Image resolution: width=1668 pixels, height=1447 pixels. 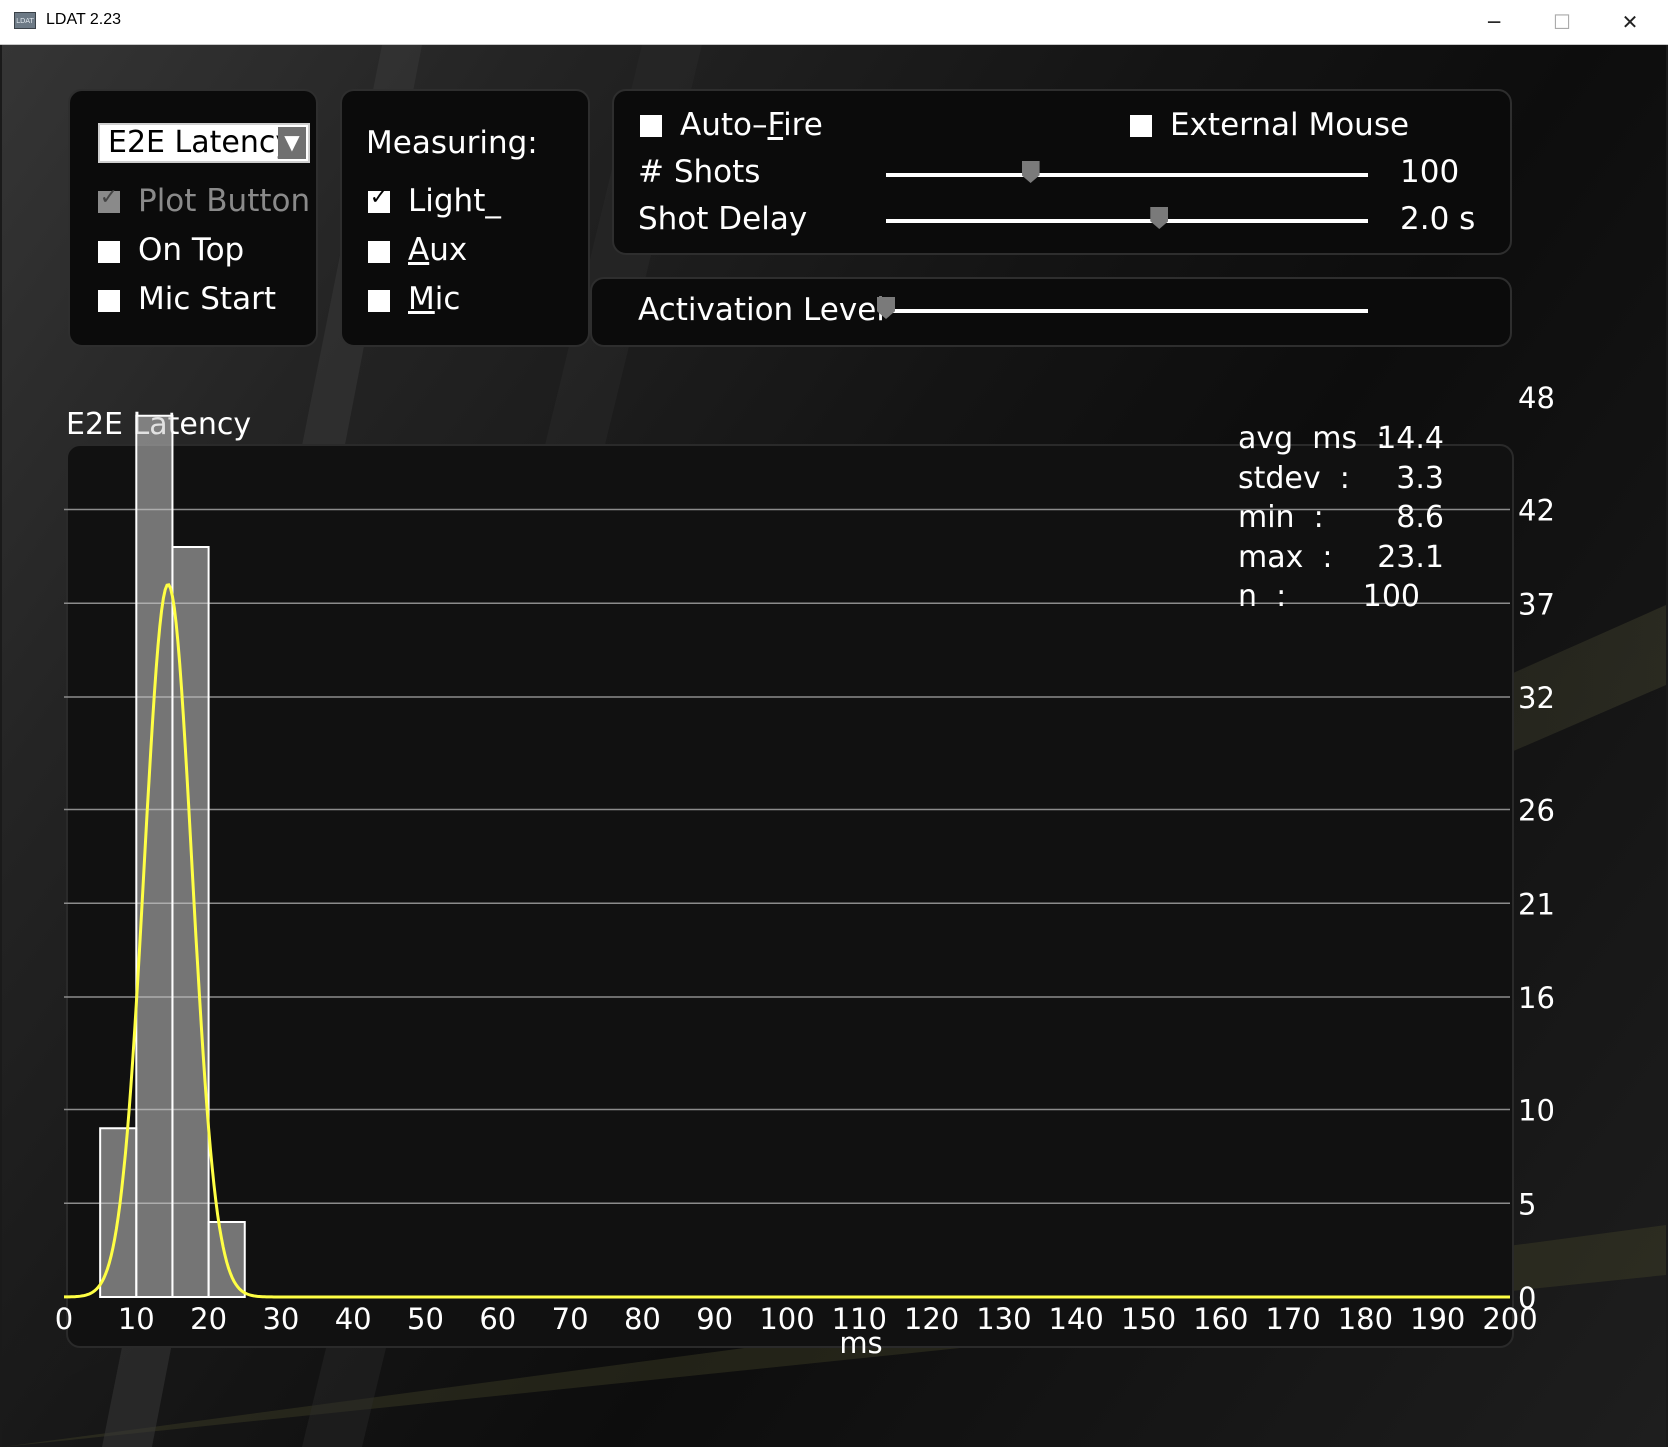 I want to click on stat-avg-value: 14.4, so click(x=1410, y=438).